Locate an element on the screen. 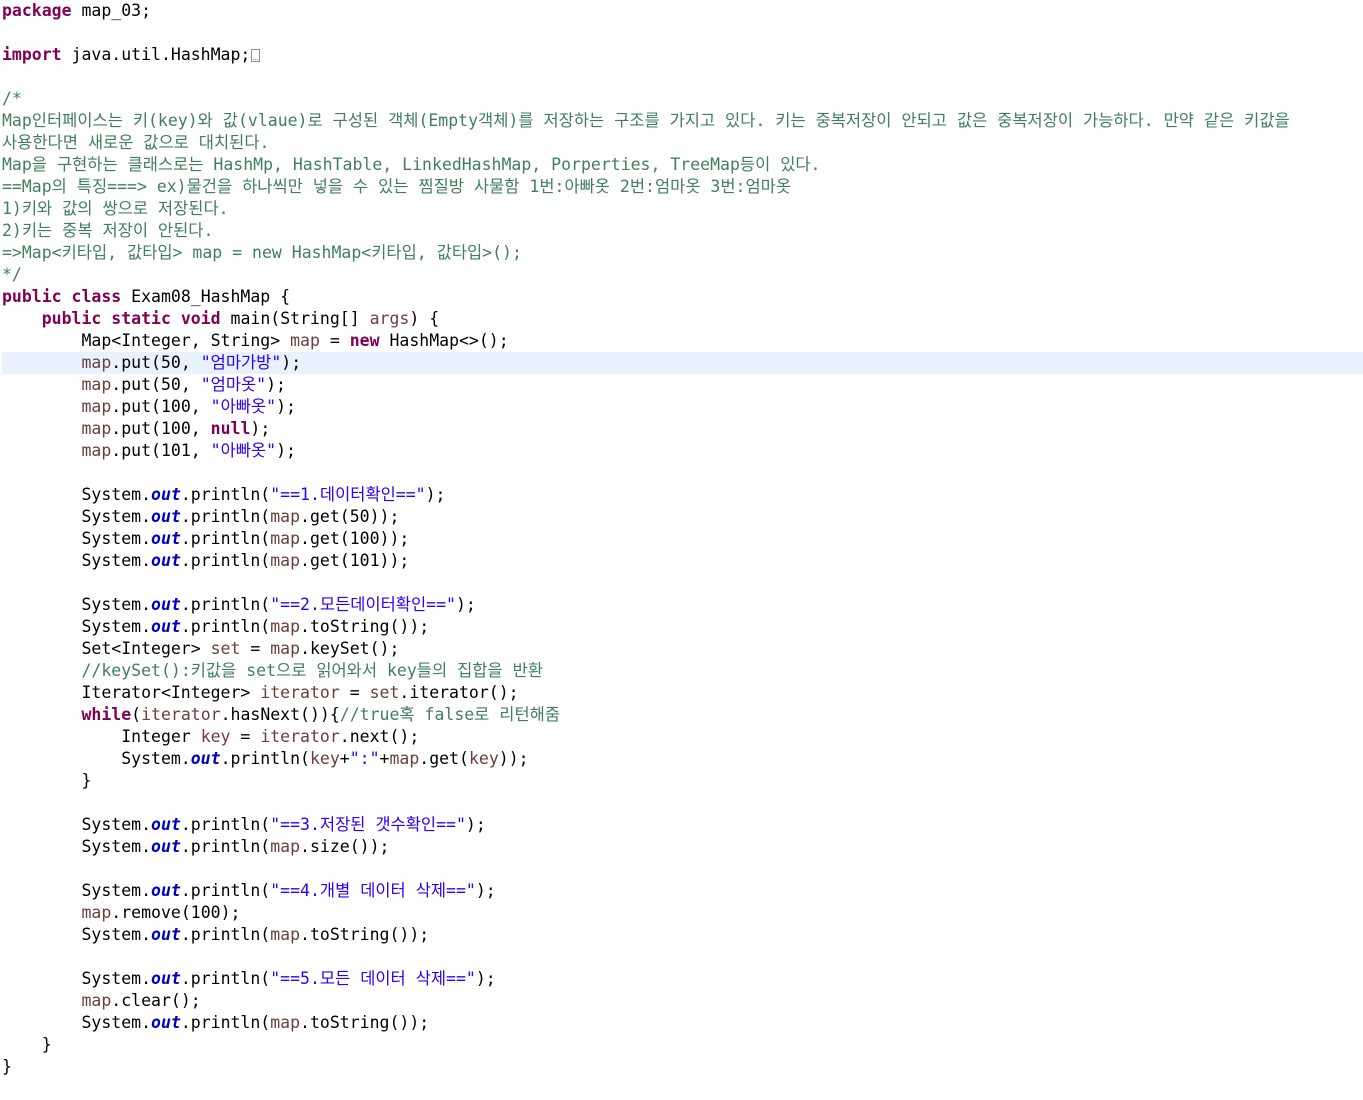 The width and height of the screenshot is (1363, 1100). code-line: public static void main(String[] args) { is located at coordinates (682, 319).